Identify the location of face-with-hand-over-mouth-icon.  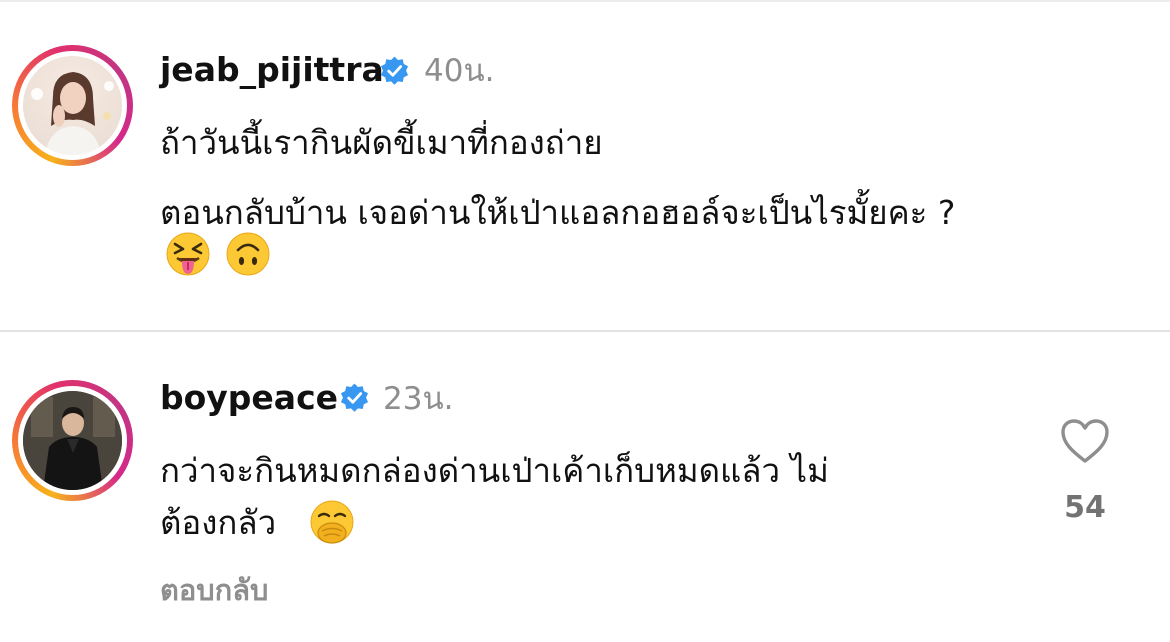
(332, 522).